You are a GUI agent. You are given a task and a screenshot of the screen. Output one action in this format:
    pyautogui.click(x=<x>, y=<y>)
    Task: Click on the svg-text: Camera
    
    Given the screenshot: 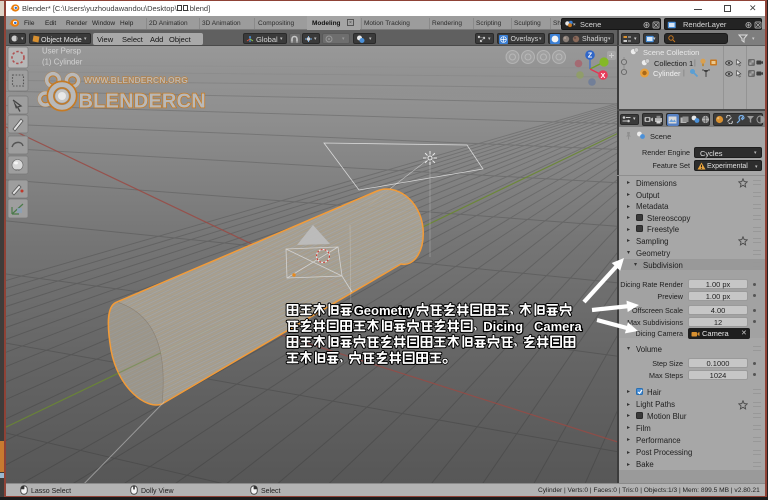 What is the action you would take?
    pyautogui.click(x=558, y=326)
    